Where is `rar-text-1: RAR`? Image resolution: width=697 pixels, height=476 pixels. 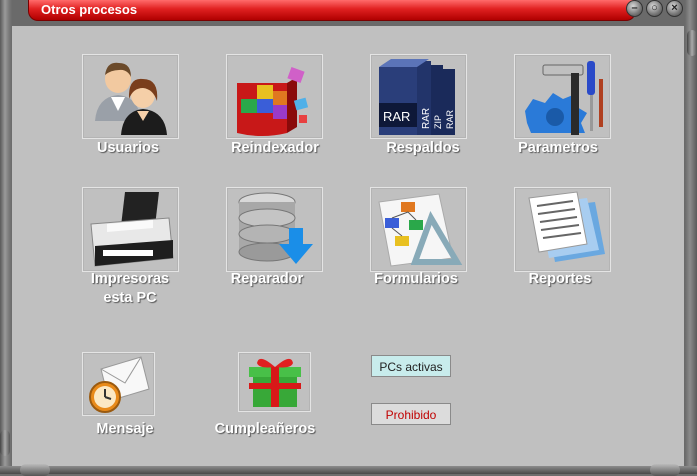 rar-text-1: RAR is located at coordinates (396, 116).